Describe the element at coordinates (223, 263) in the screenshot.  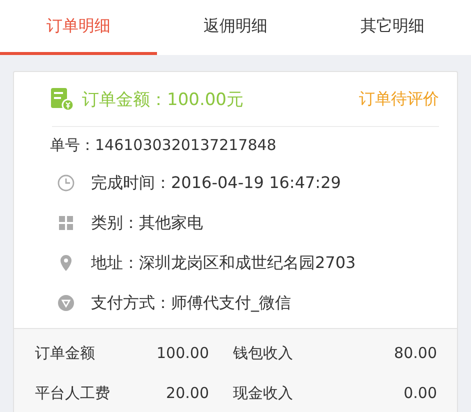
I see `detail-text: 地址：深圳龙岗区和成世纪名园2703` at that location.